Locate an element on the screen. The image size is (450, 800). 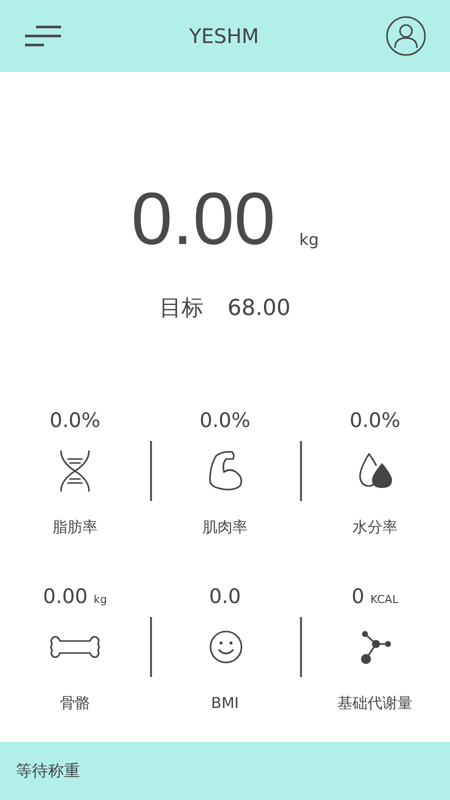
target-value: 68.00 is located at coordinates (259, 309).